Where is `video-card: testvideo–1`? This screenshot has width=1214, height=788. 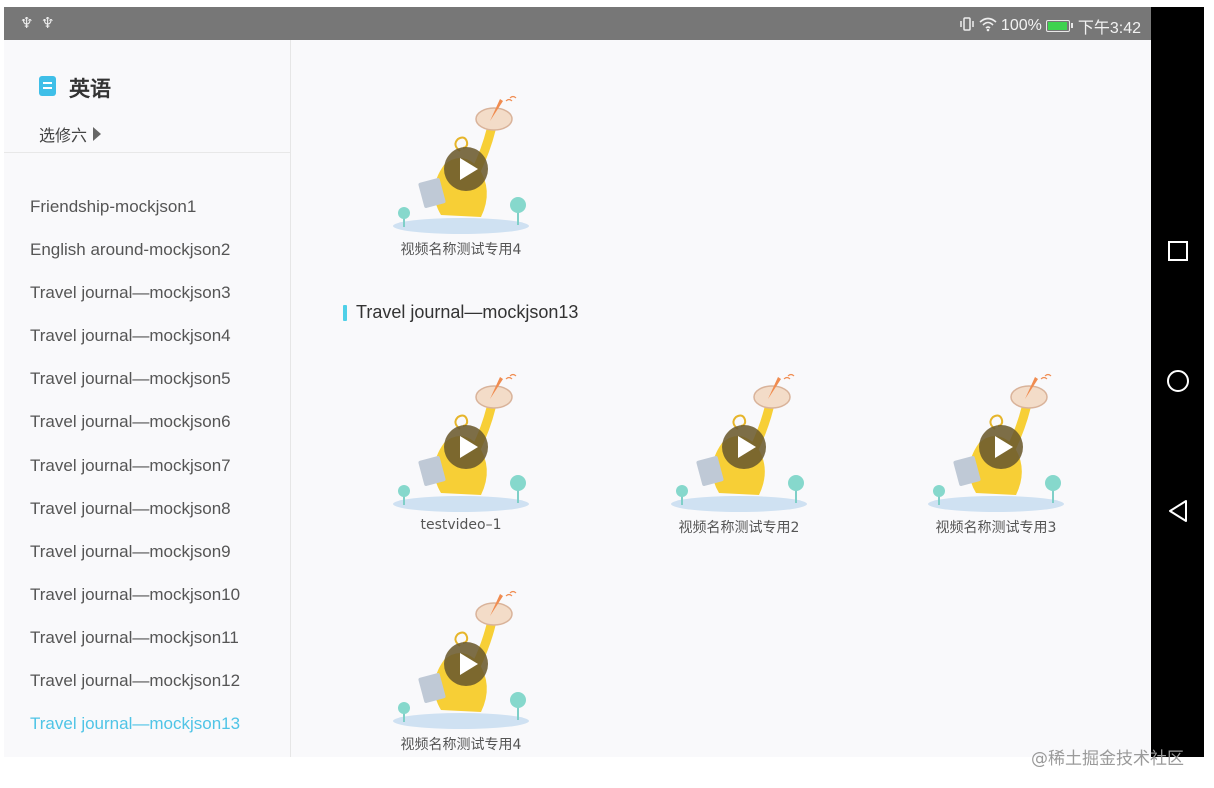
video-card: testvideo–1 is located at coordinates (461, 453).